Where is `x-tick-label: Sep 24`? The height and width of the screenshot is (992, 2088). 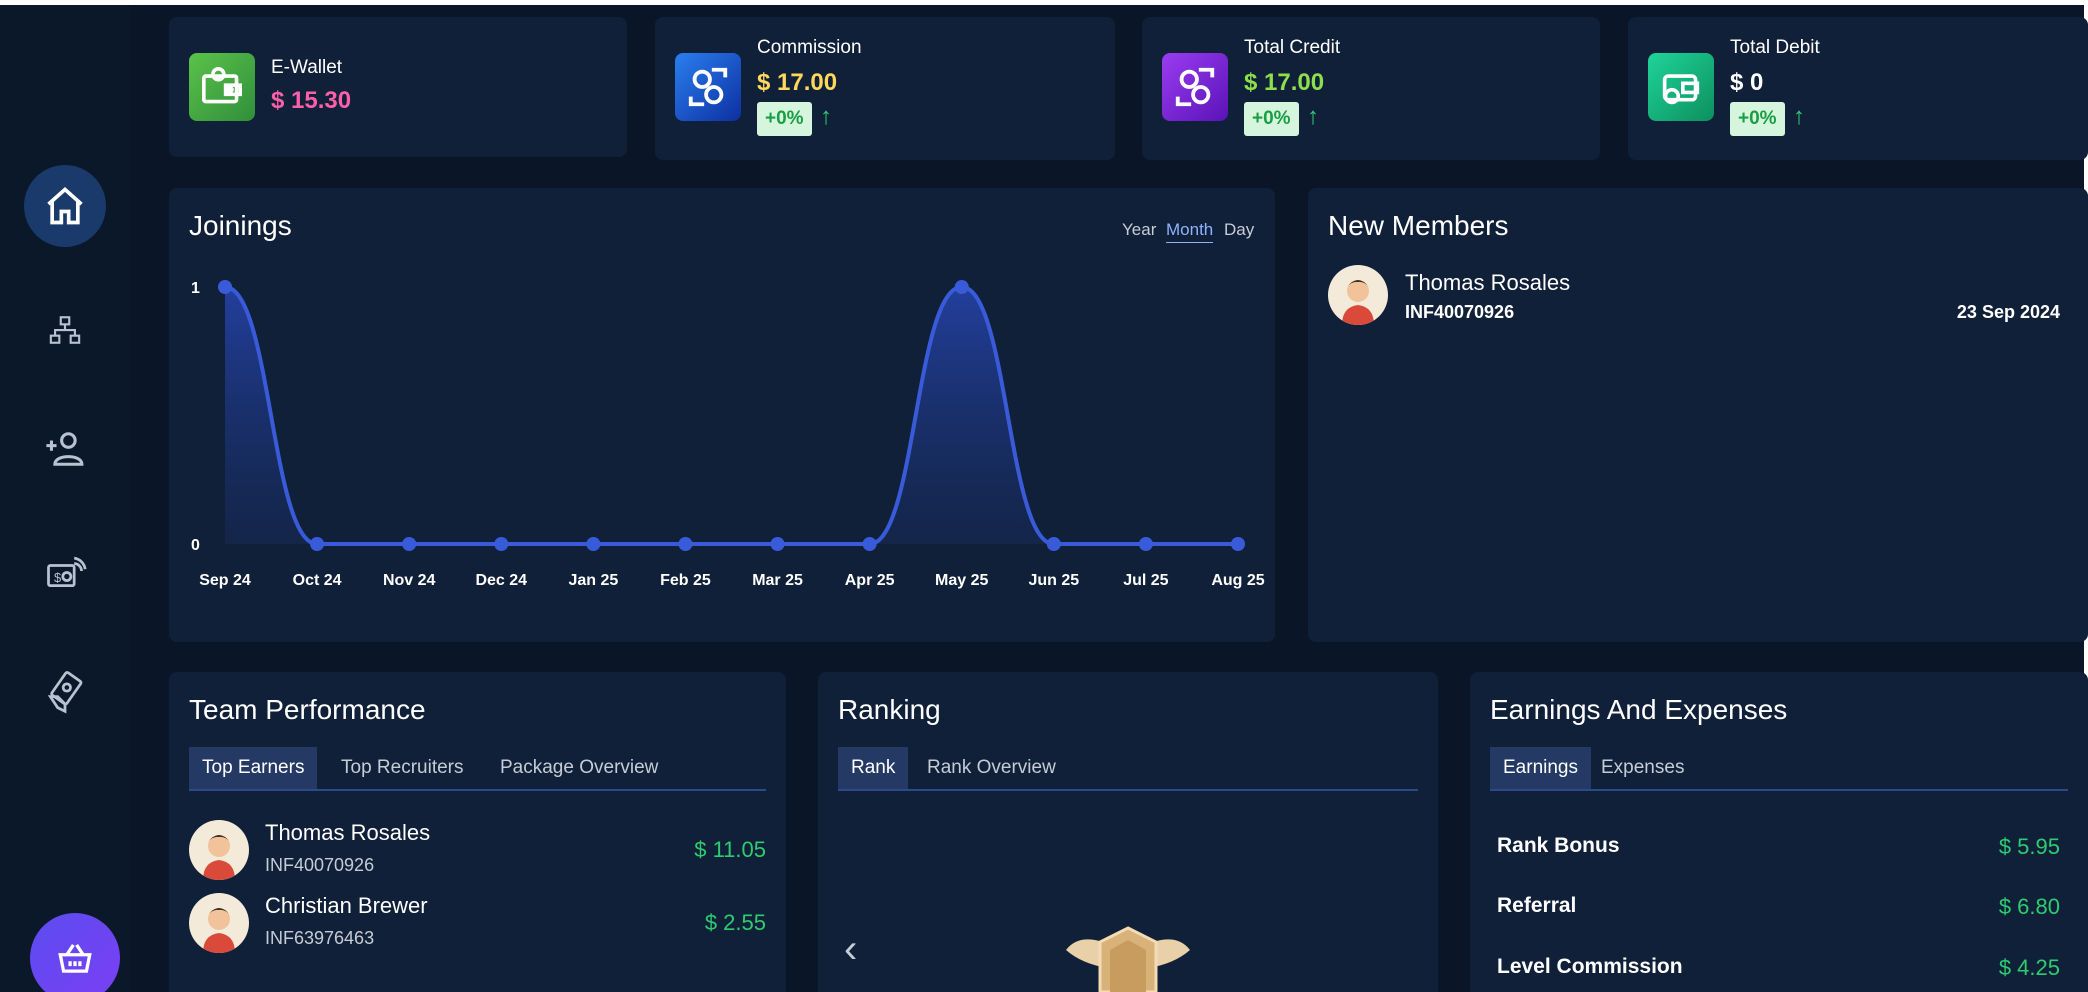 x-tick-label: Sep 24 is located at coordinates (225, 580).